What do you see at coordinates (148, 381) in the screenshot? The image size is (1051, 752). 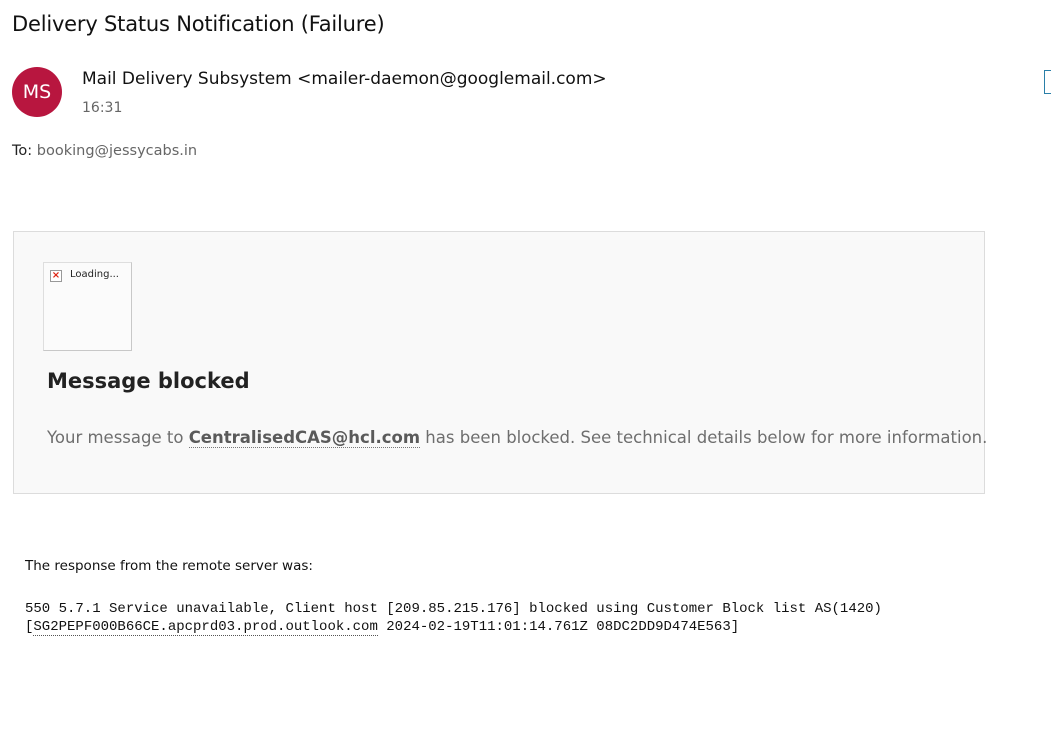 I see `card-title: Message blocked` at bounding box center [148, 381].